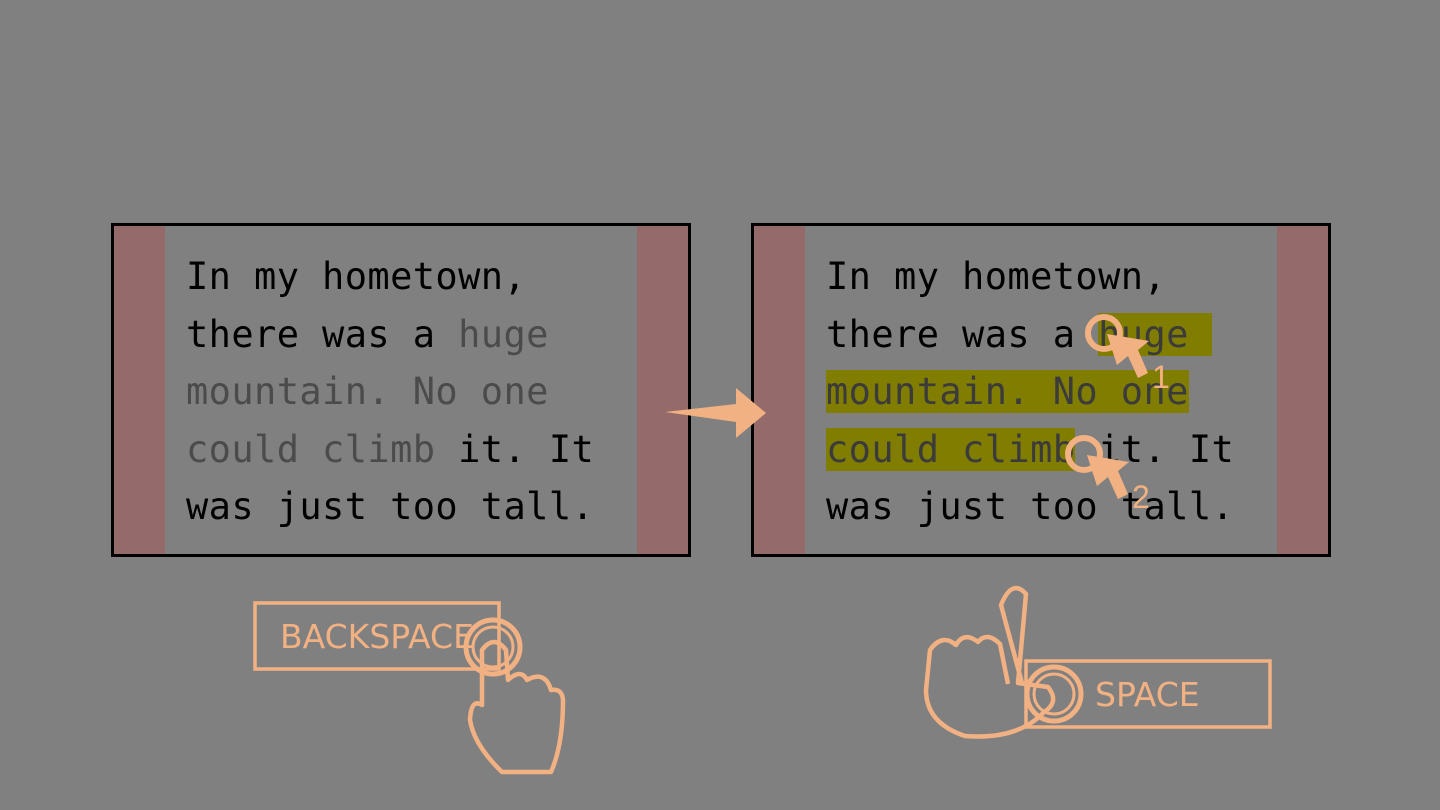  What do you see at coordinates (377, 636) in the screenshot?
I see `backspace-key-label: BACKSPACE` at bounding box center [377, 636].